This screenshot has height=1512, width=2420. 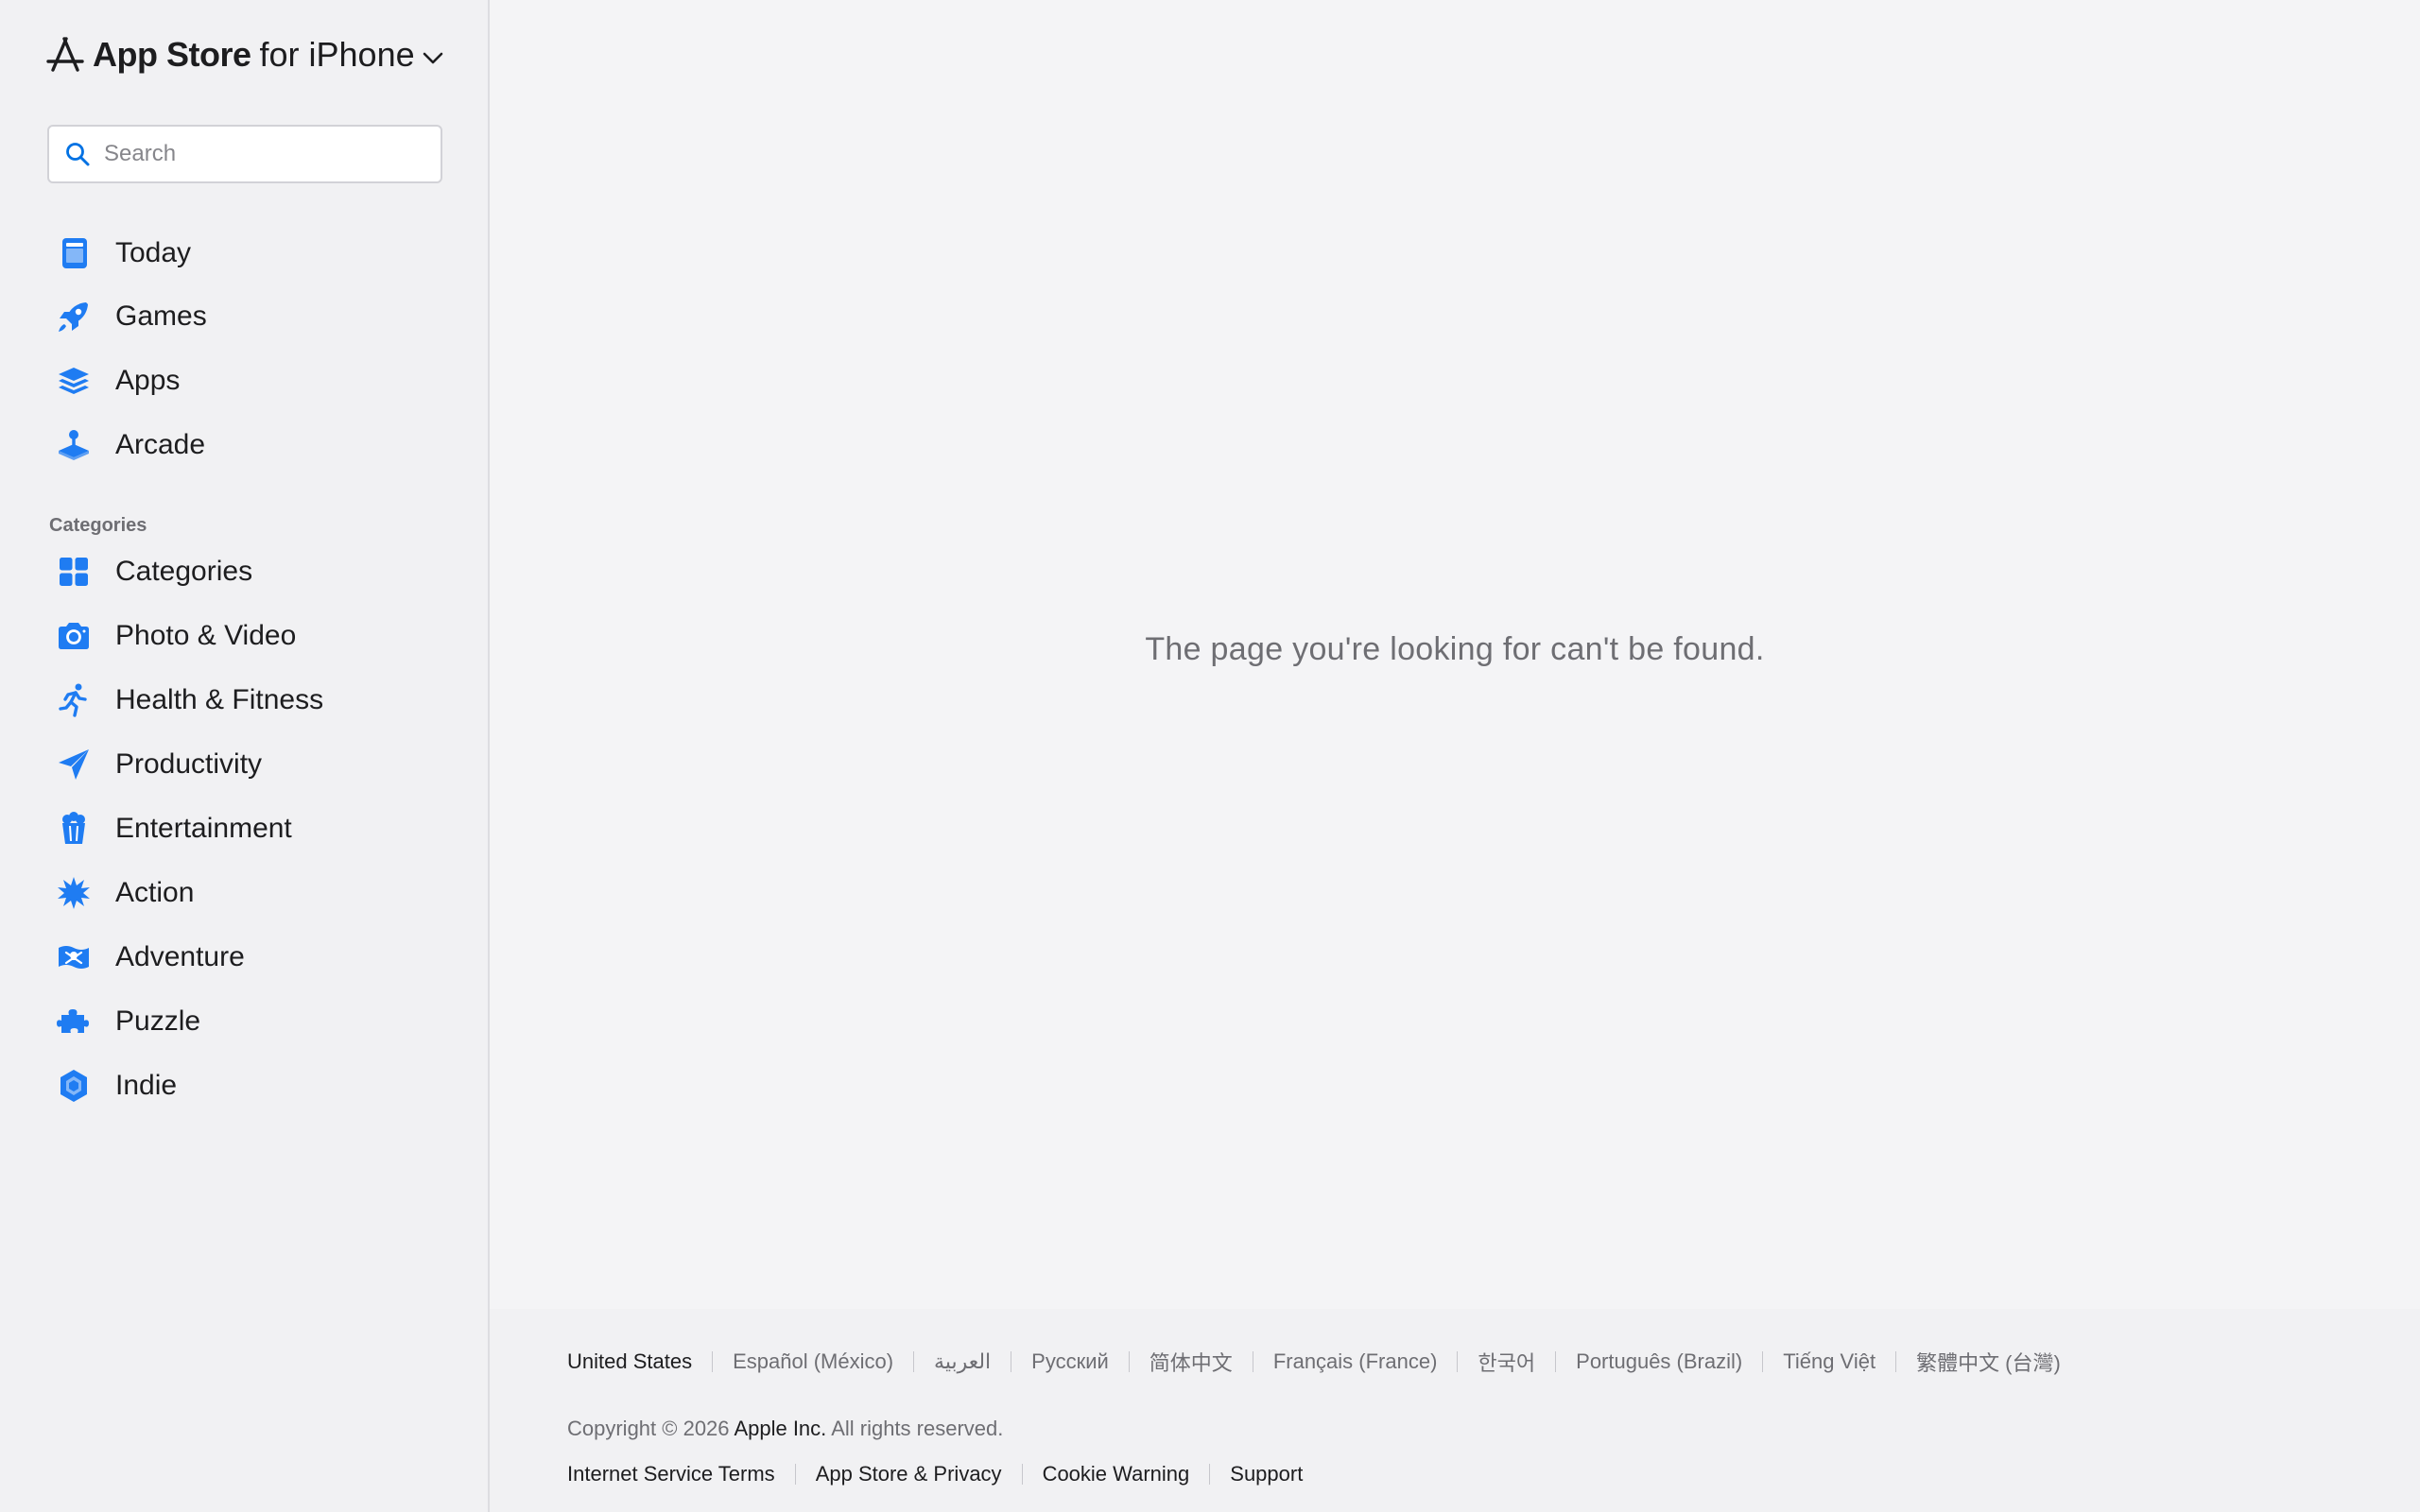 What do you see at coordinates (73, 317) in the screenshot?
I see `rocket-icon` at bounding box center [73, 317].